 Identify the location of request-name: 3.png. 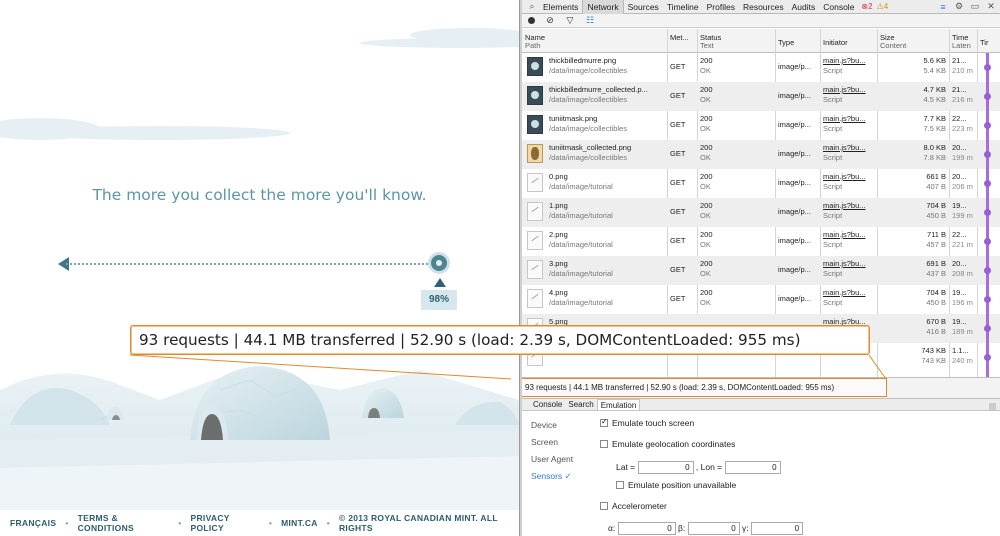
(619, 264).